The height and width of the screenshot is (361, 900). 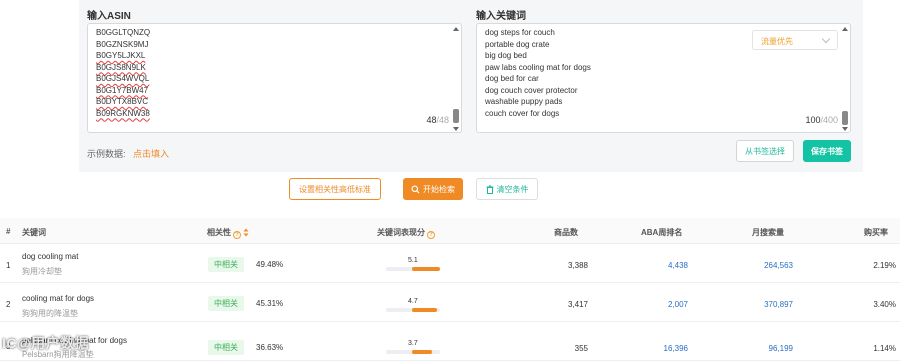 What do you see at coordinates (401, 232) in the screenshot?
I see `header-score-label: 关键词表现分` at bounding box center [401, 232].